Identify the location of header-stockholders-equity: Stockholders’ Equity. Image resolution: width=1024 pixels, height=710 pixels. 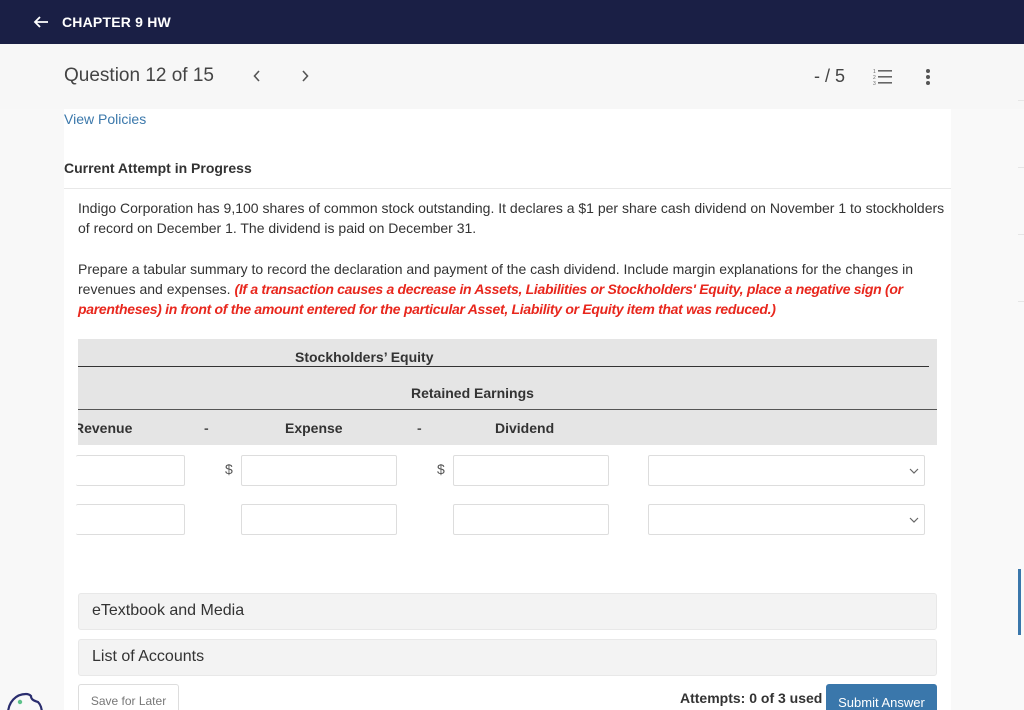
(364, 357).